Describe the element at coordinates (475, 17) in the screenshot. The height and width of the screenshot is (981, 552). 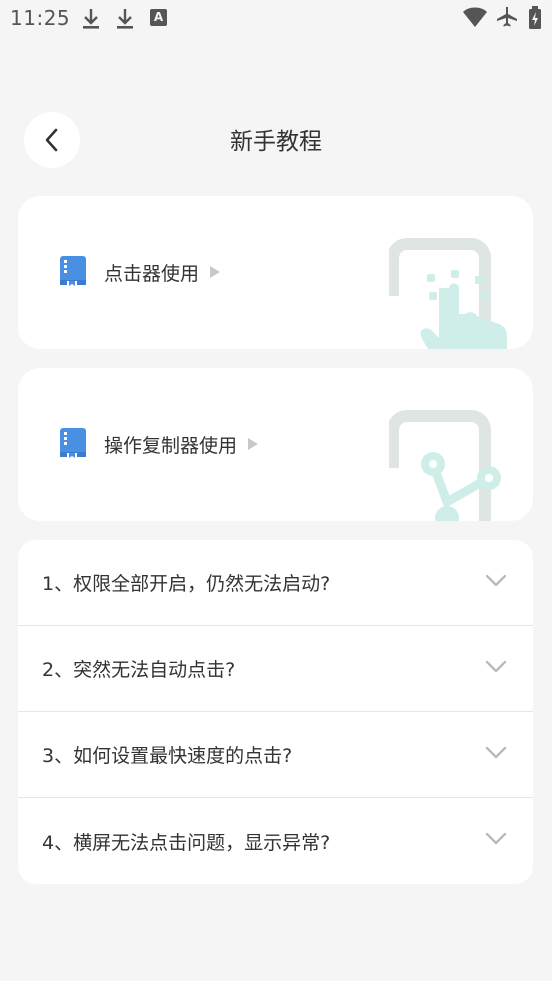
I see `wifi-icon` at that location.